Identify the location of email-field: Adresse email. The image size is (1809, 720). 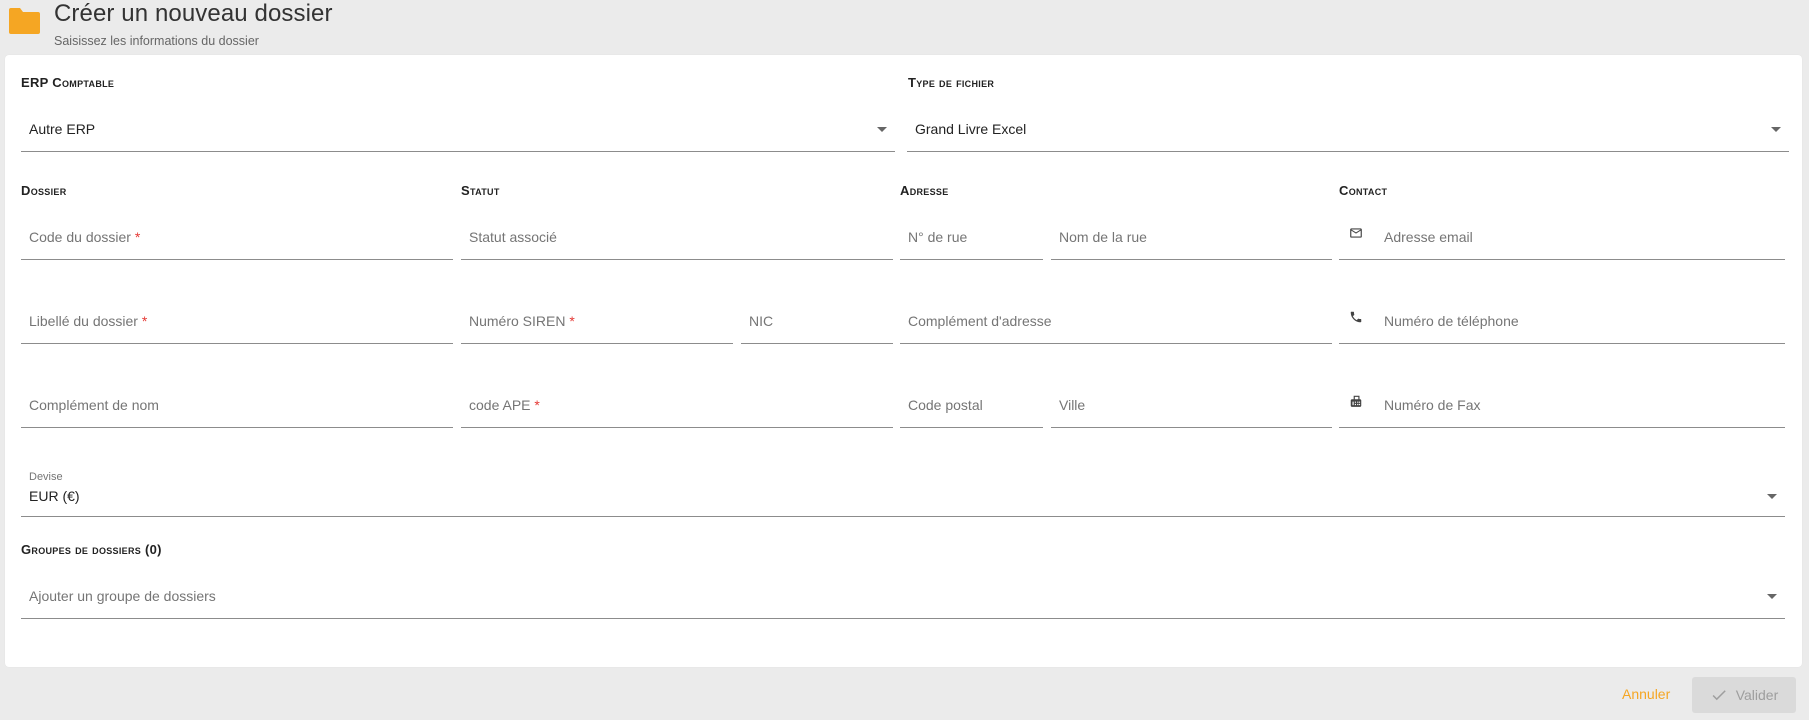
(1562, 244).